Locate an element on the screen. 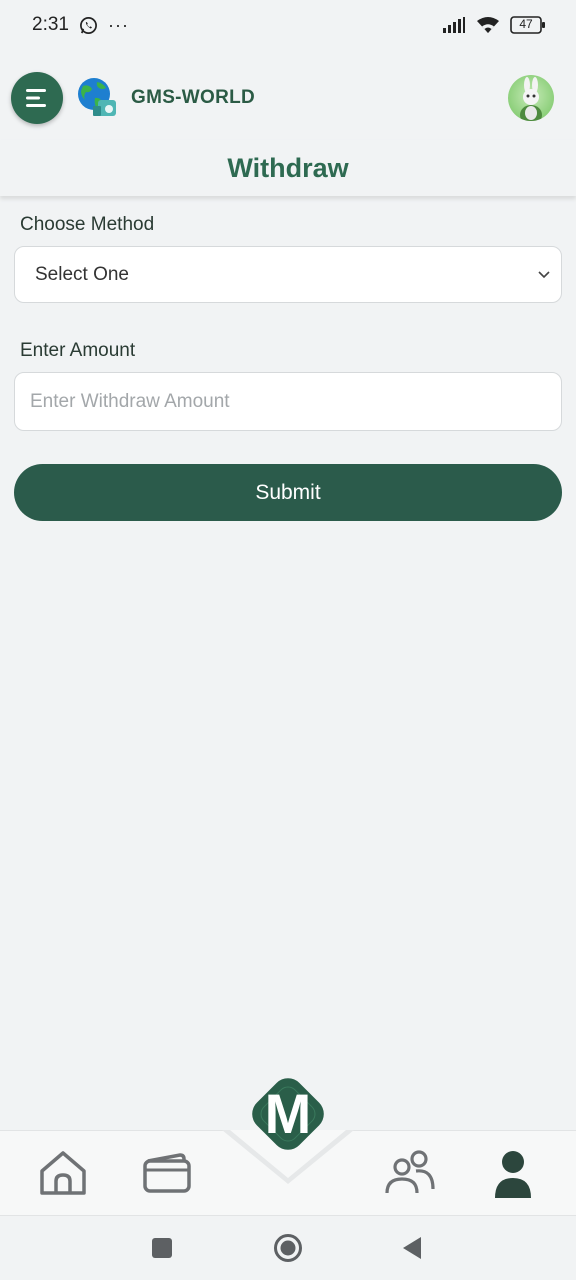  user-avatar is located at coordinates (531, 98).